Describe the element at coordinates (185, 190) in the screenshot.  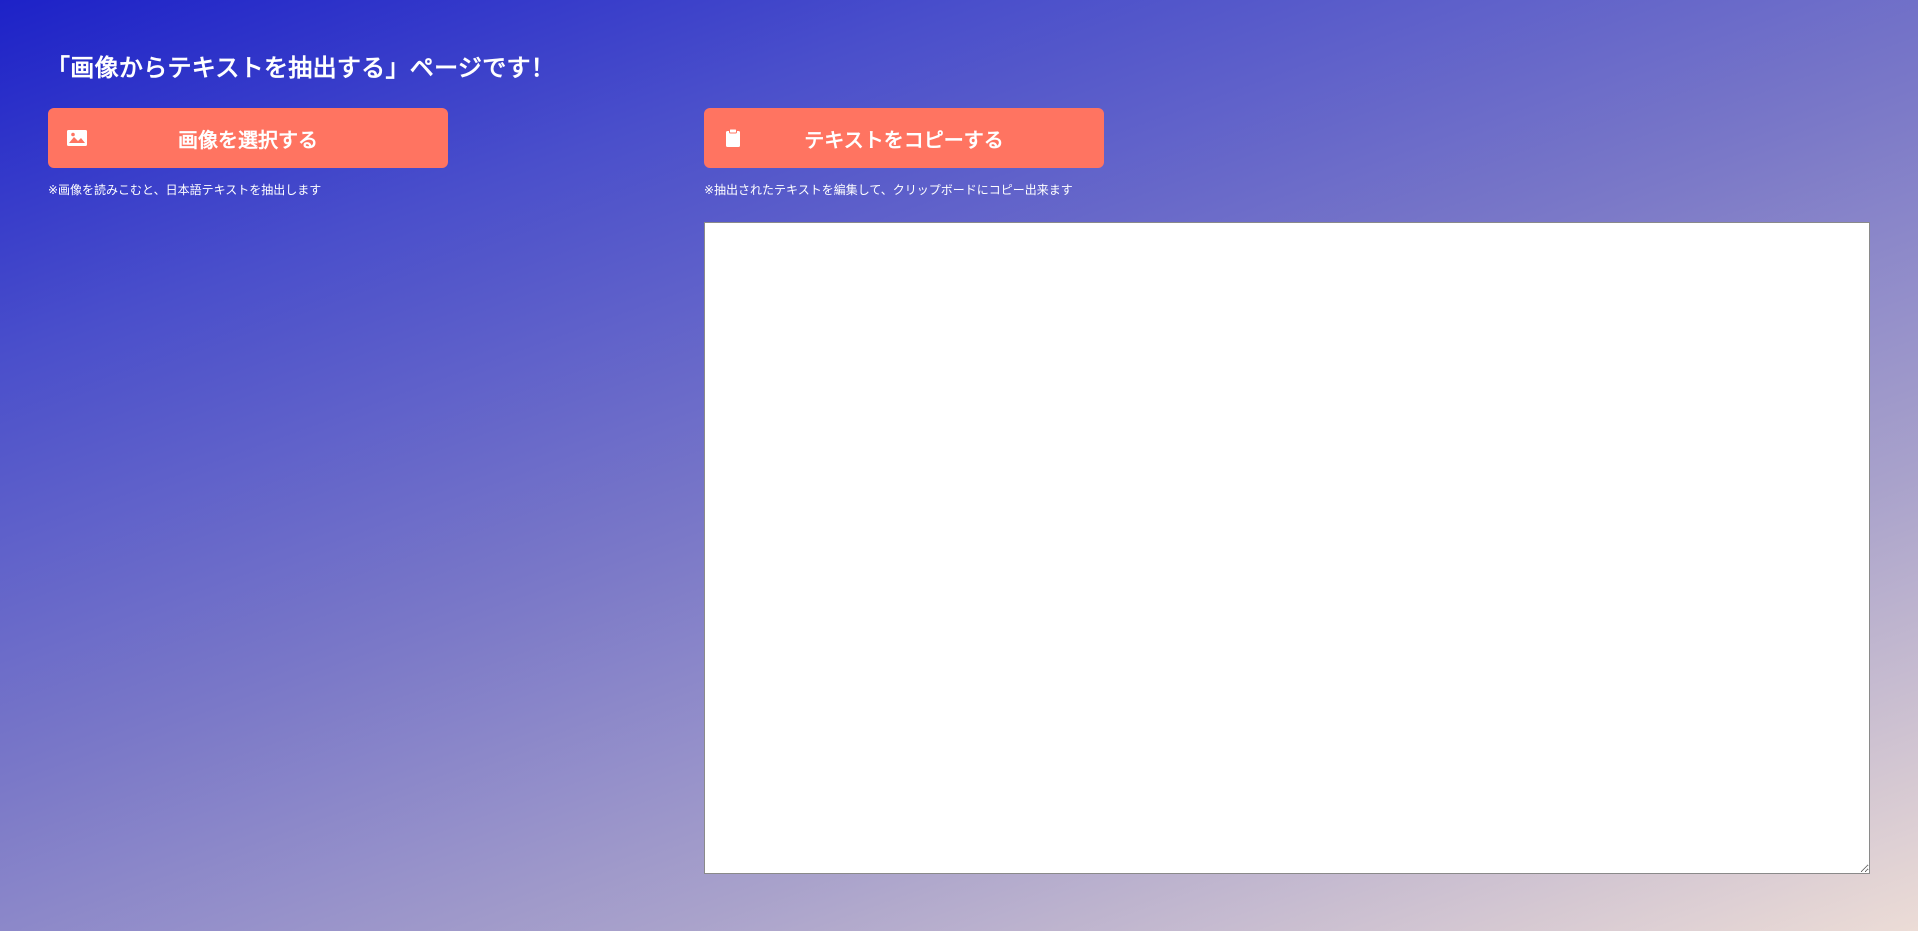
I see `select-image-note: ※画像を読みこむと、日本語テキストを抽出します` at that location.